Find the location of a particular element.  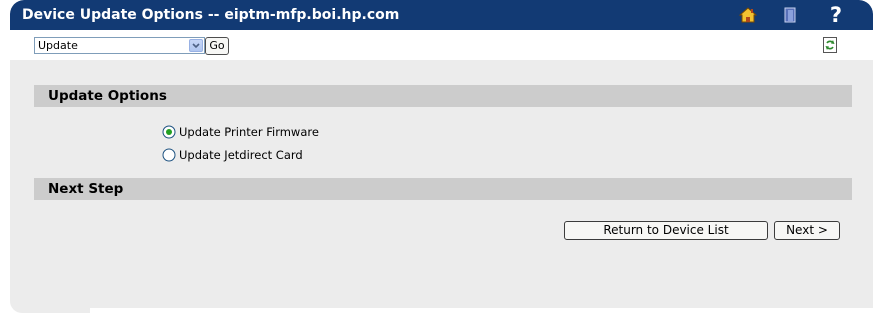

next-step-header: Next Step is located at coordinates (443, 189).